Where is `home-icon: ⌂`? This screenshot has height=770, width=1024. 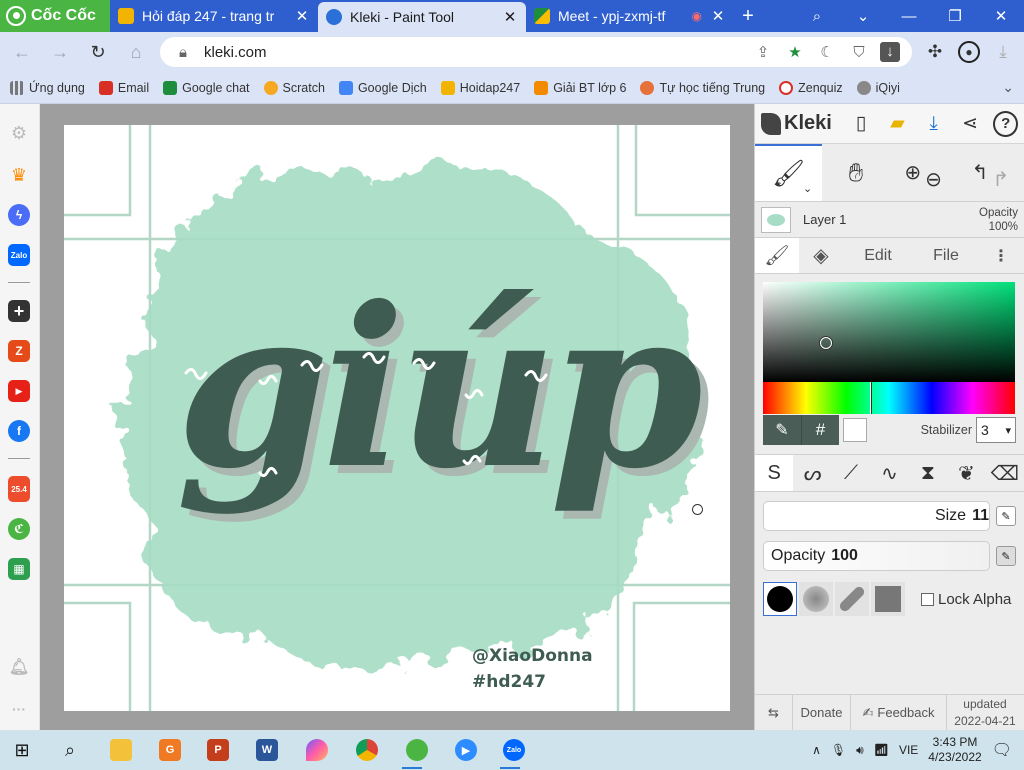
home-icon: ⌂ is located at coordinates (136, 52).